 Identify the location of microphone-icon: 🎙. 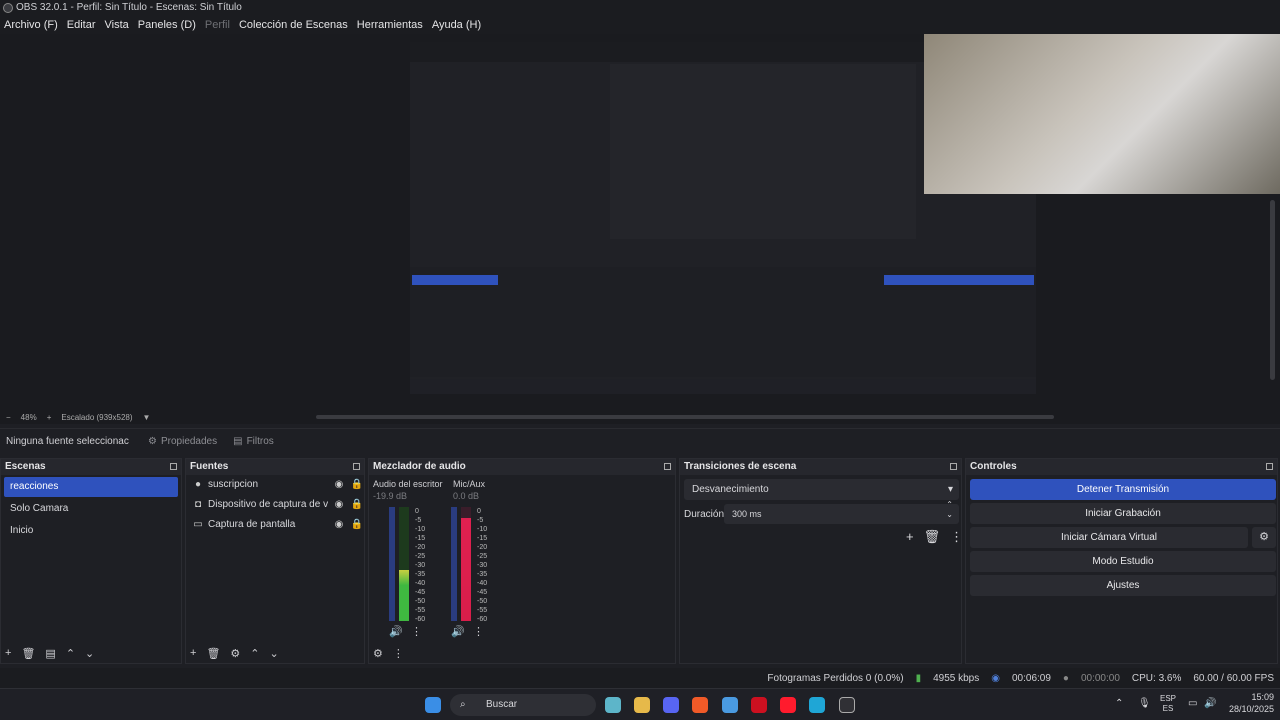
(1144, 703).